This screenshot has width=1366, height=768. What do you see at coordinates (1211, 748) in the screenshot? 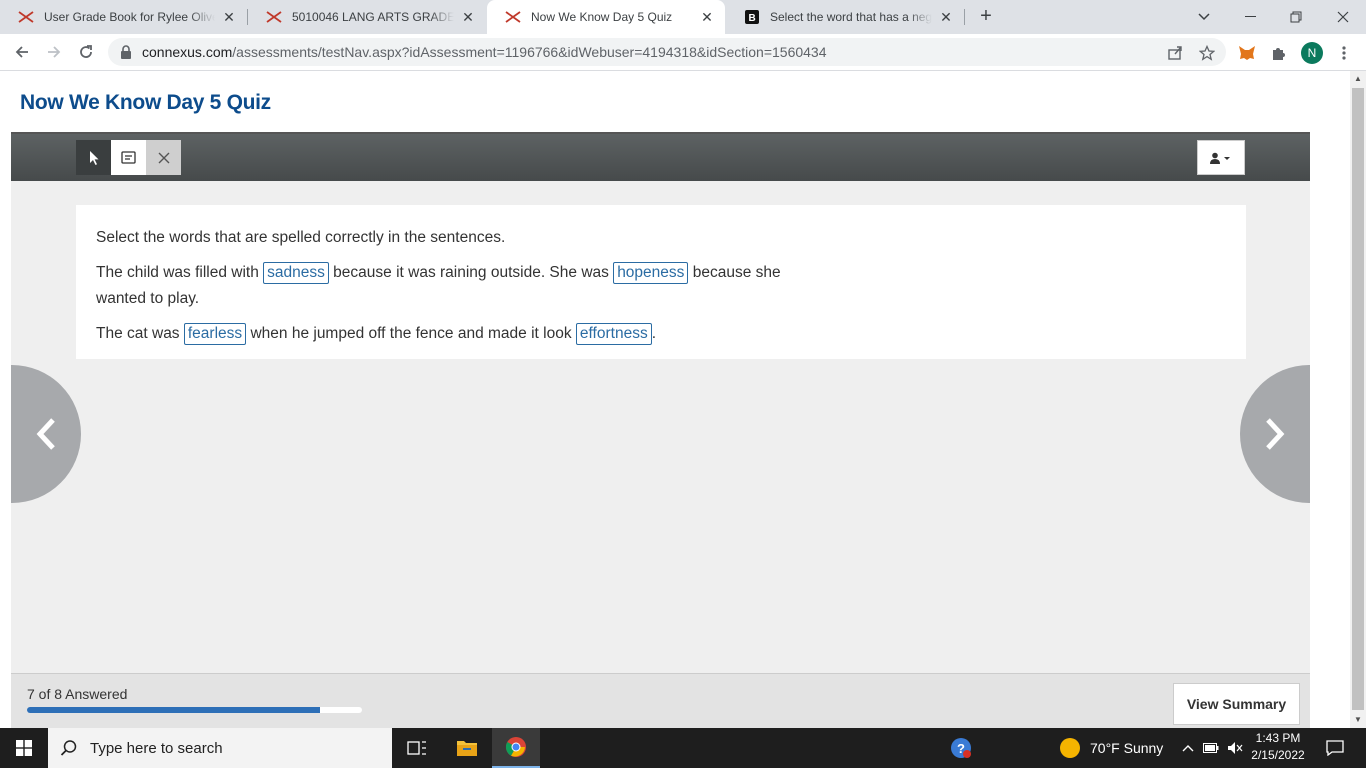
I see `battery-icon` at bounding box center [1211, 748].